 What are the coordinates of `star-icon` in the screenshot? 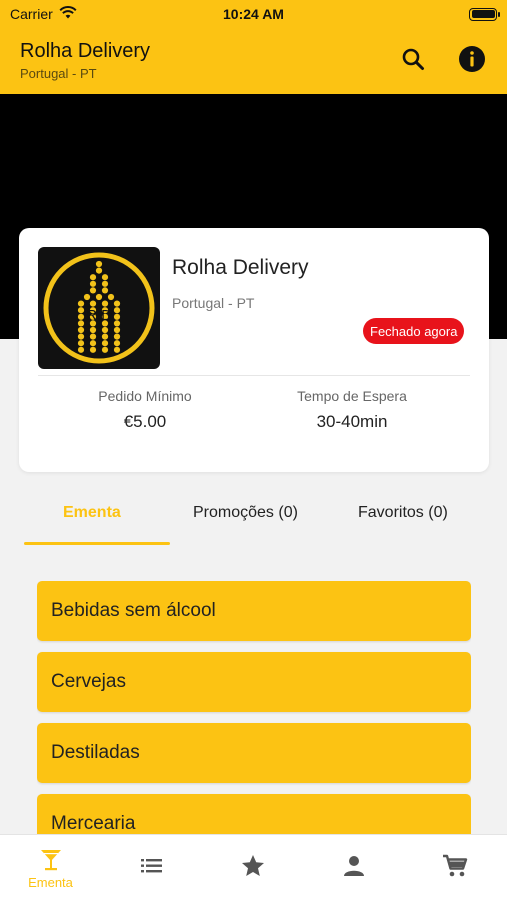 It's located at (252, 865).